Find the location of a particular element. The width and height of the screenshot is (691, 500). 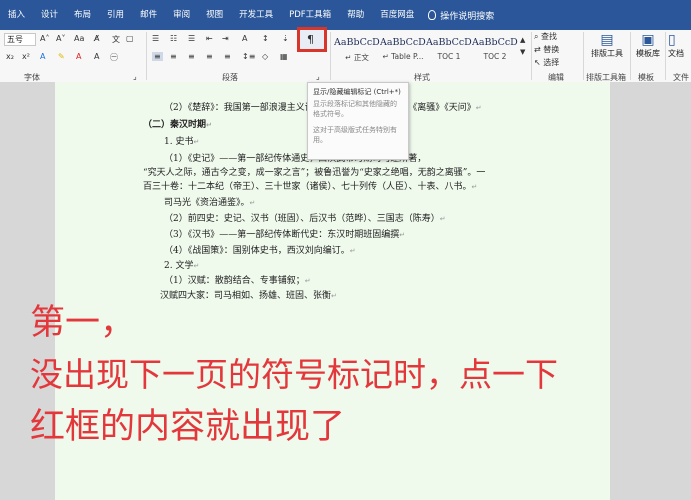

style-name: TOC 1 is located at coordinates (449, 56).